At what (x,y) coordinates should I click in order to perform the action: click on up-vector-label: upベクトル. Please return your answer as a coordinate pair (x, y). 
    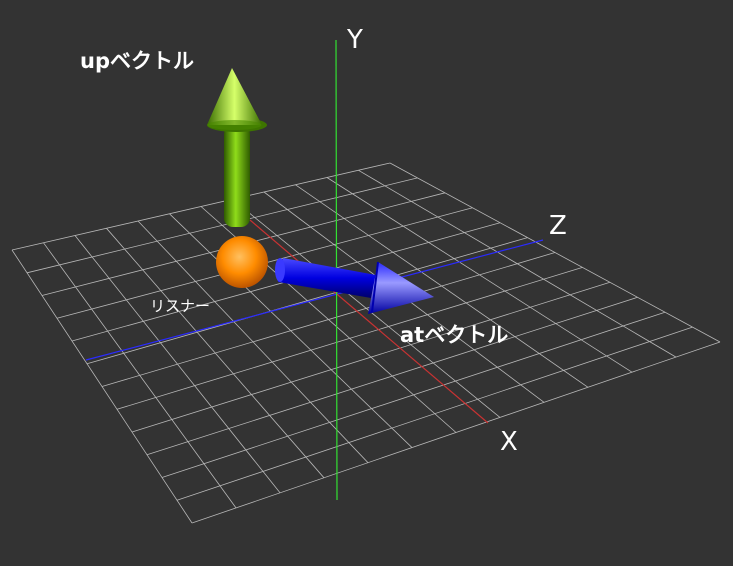
    Looking at the image, I should click on (137, 61).